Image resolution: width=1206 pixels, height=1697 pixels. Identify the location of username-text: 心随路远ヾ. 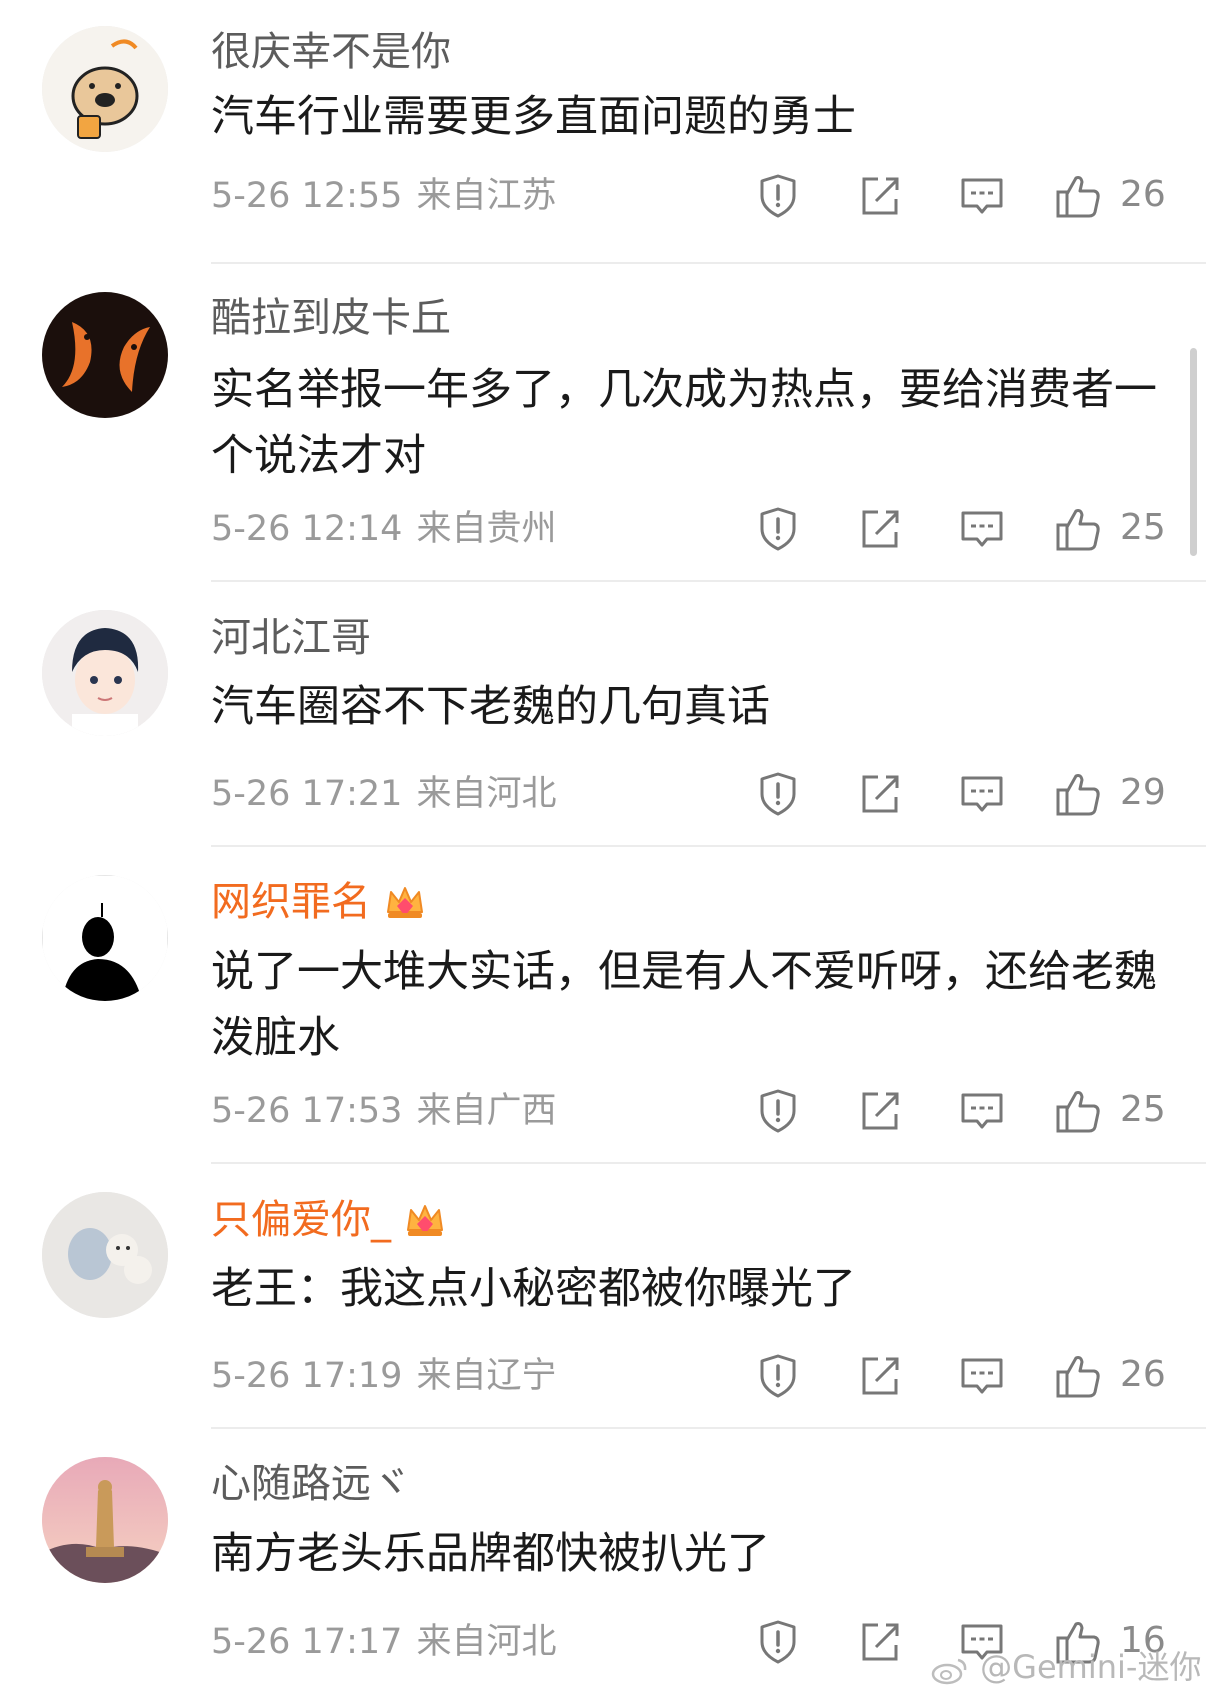
(311, 1484).